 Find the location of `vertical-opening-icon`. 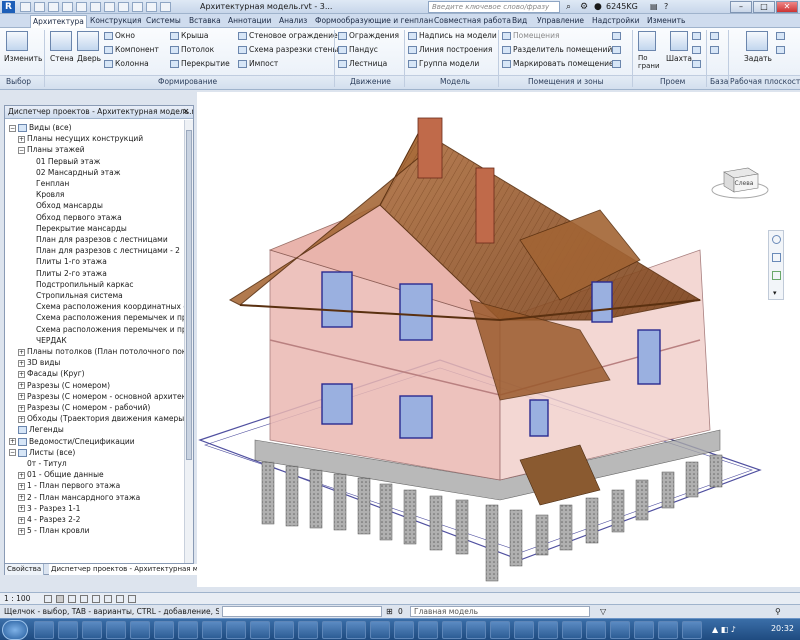

vertical-opening-icon is located at coordinates (697, 50).